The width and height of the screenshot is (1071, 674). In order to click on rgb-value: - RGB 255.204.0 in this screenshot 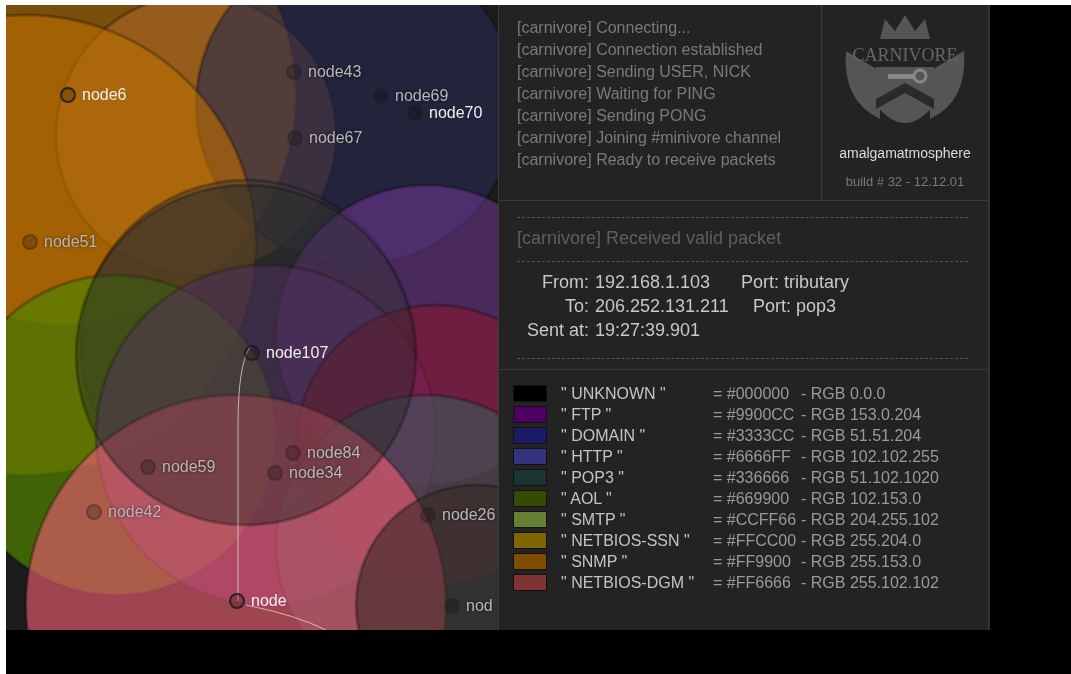, I will do `click(861, 540)`.